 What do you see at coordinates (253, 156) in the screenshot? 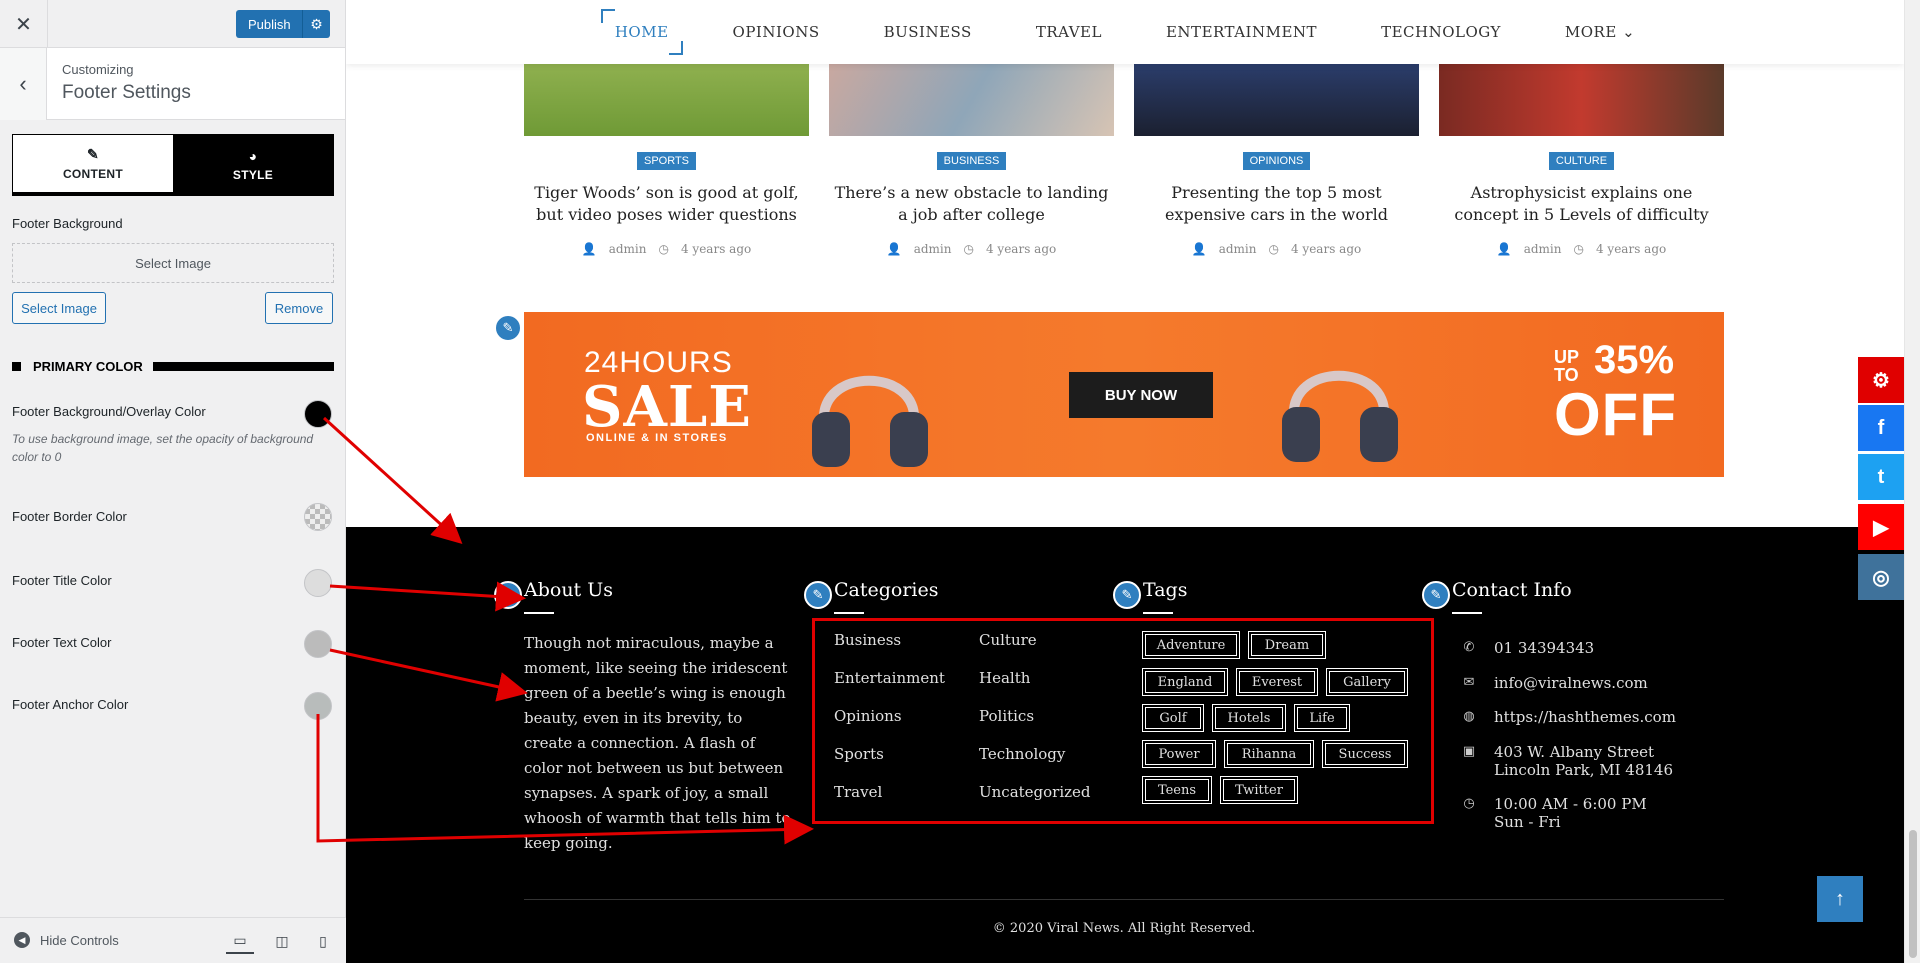
I see `brush-icon: ◕` at bounding box center [253, 156].